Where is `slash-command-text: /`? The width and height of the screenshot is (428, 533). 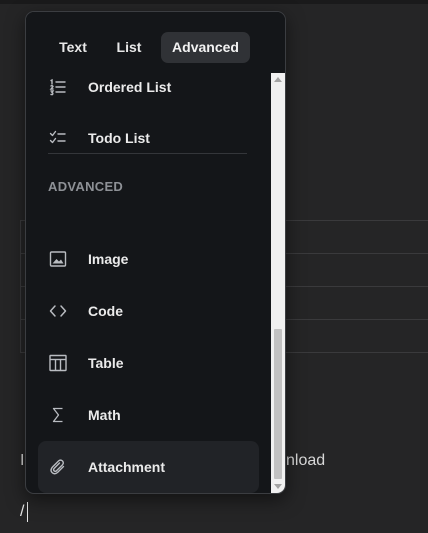
slash-command-text: / is located at coordinates (22, 512).